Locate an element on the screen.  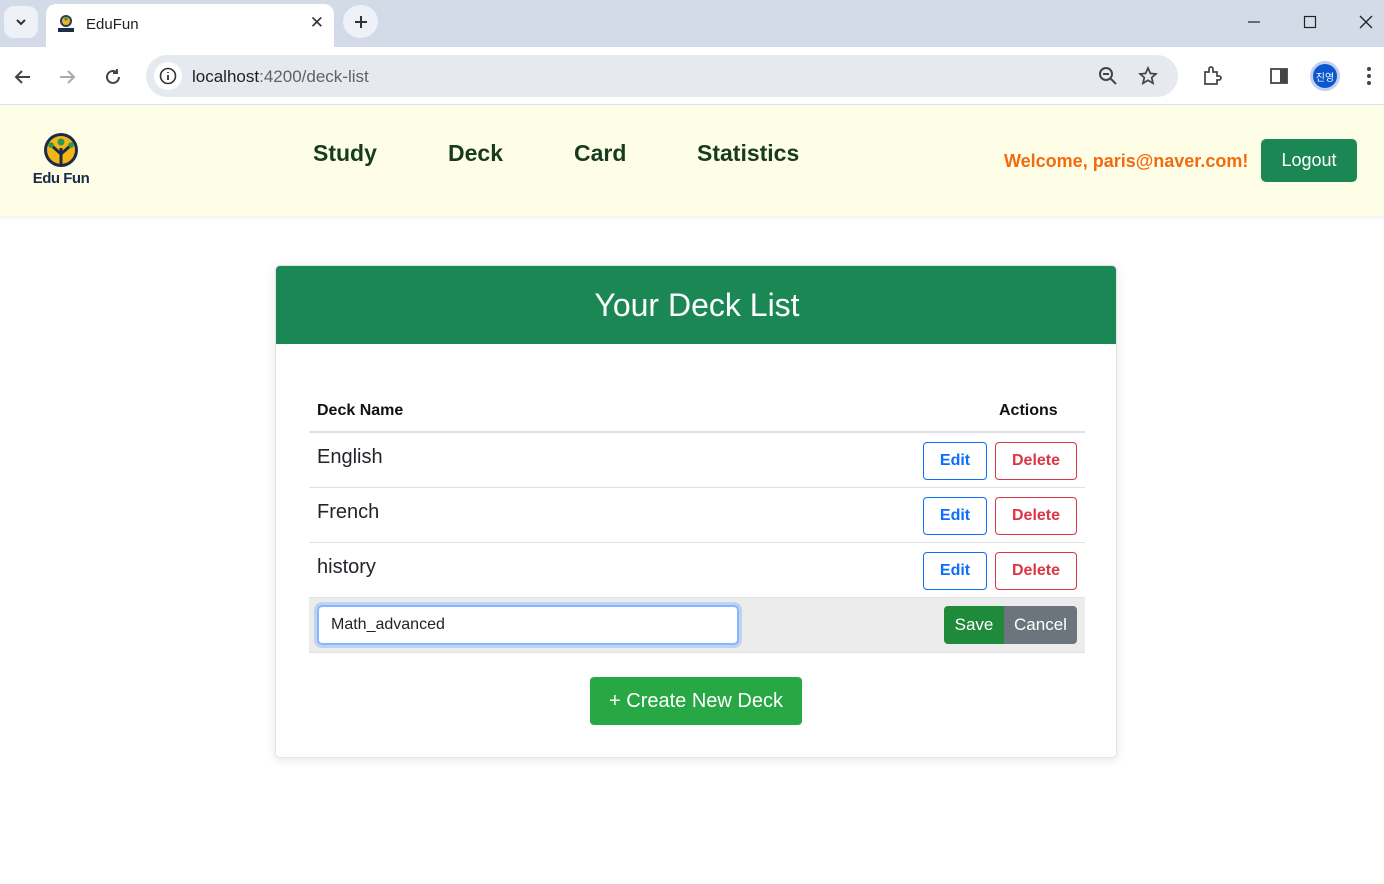
reload-icon is located at coordinates (113, 76).